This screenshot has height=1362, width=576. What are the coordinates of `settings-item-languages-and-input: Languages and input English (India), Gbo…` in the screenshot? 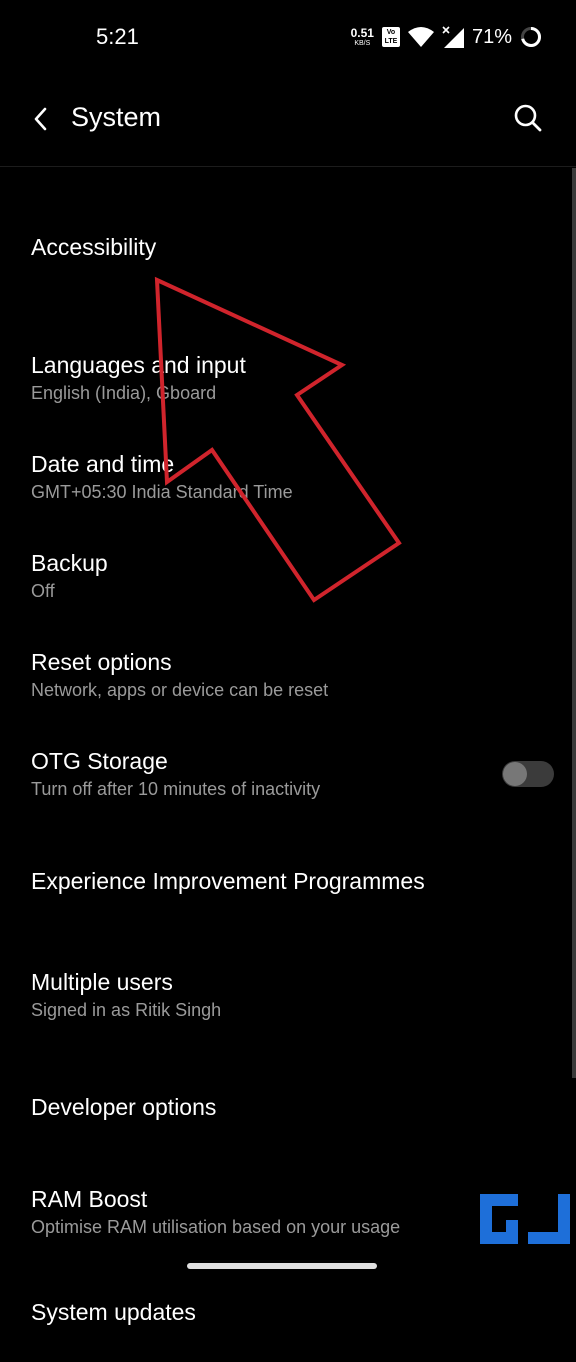 It's located at (288, 377).